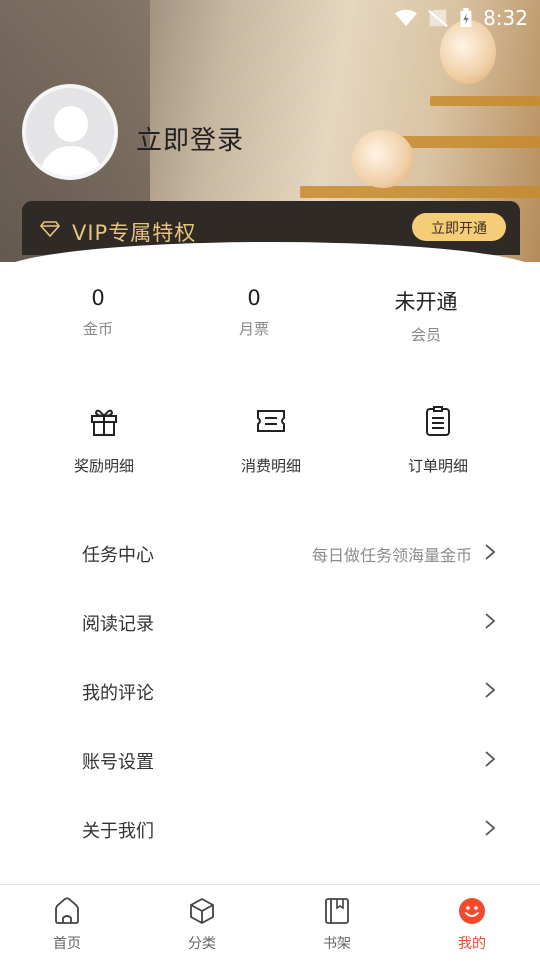  I want to click on shortcut-label: 奖励明细, so click(103, 466).